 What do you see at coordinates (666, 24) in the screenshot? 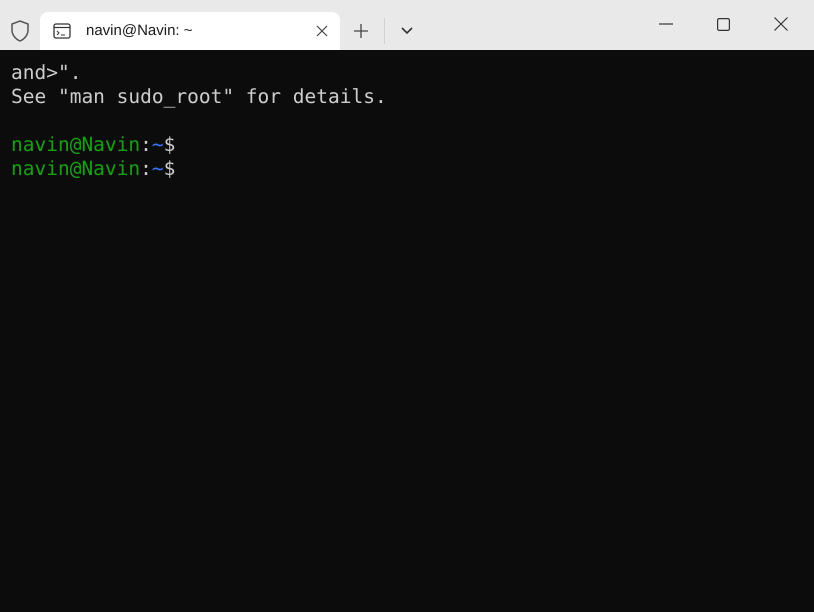
I see `minimize-icon` at bounding box center [666, 24].